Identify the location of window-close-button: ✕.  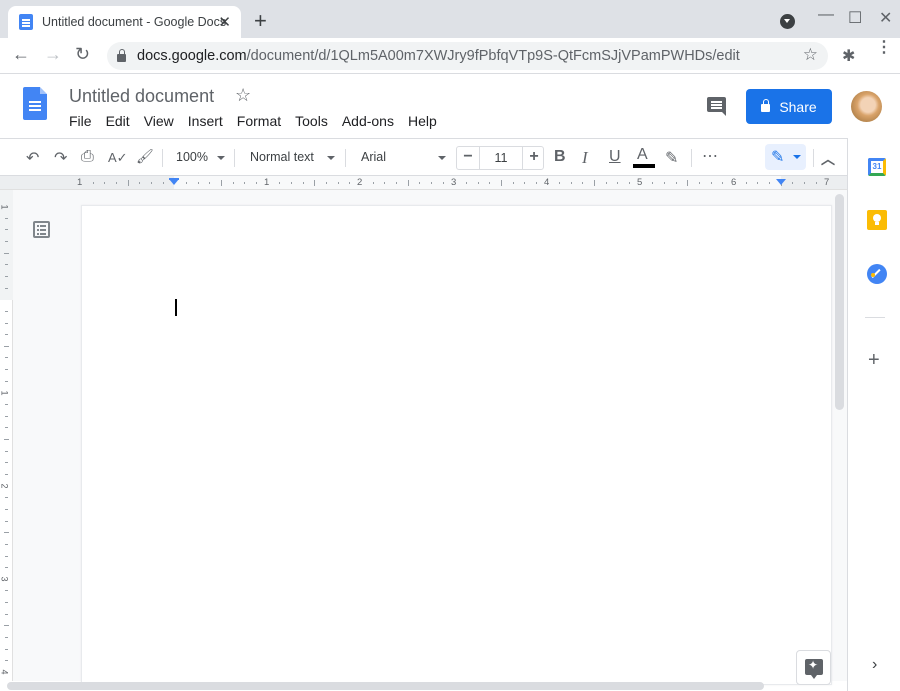
(885, 18).